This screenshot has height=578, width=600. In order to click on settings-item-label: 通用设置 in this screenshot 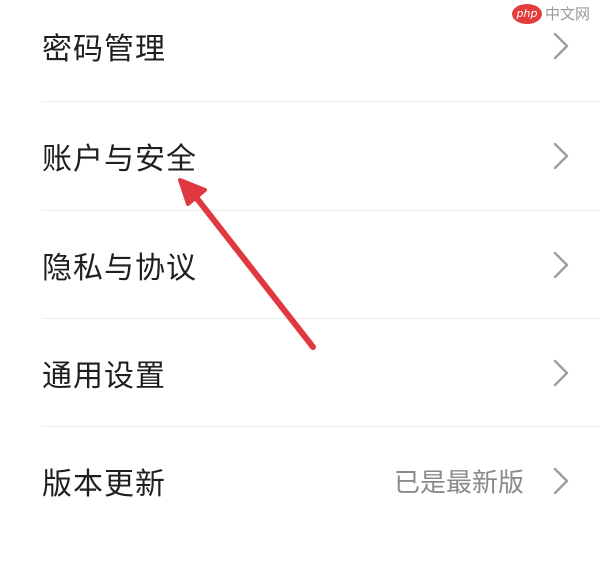, I will do `click(104, 376)`.